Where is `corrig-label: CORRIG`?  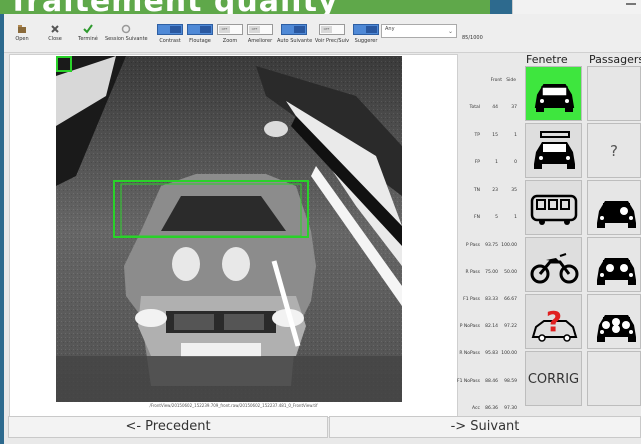 corrig-label: CORRIG is located at coordinates (553, 379).